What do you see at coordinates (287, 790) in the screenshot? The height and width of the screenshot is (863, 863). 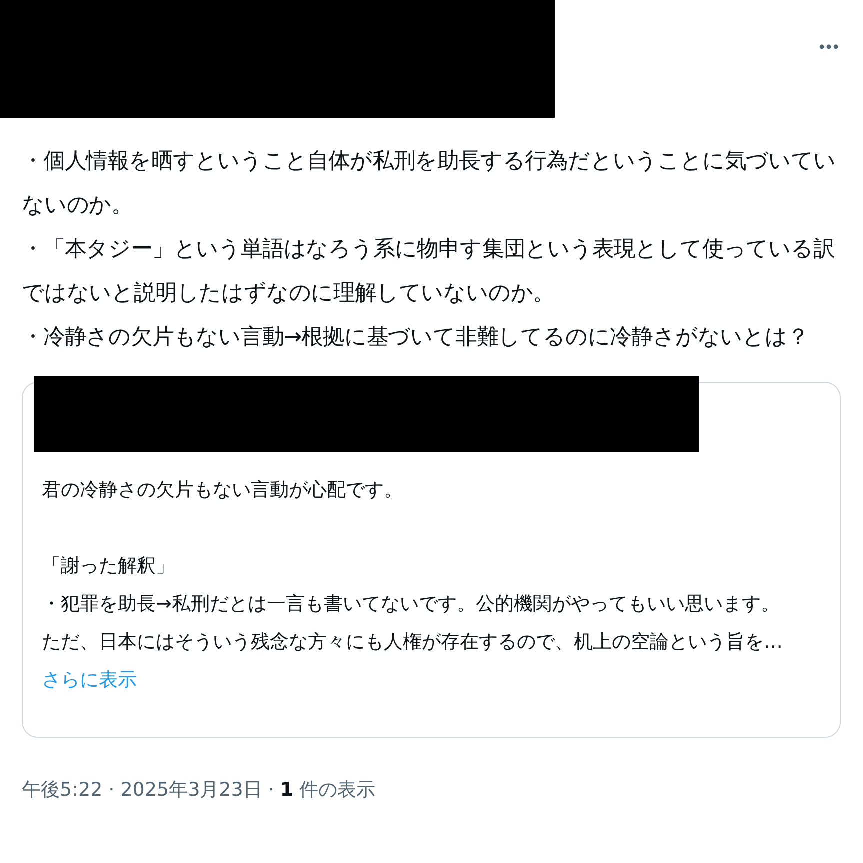 I see `view-count: 1` at bounding box center [287, 790].